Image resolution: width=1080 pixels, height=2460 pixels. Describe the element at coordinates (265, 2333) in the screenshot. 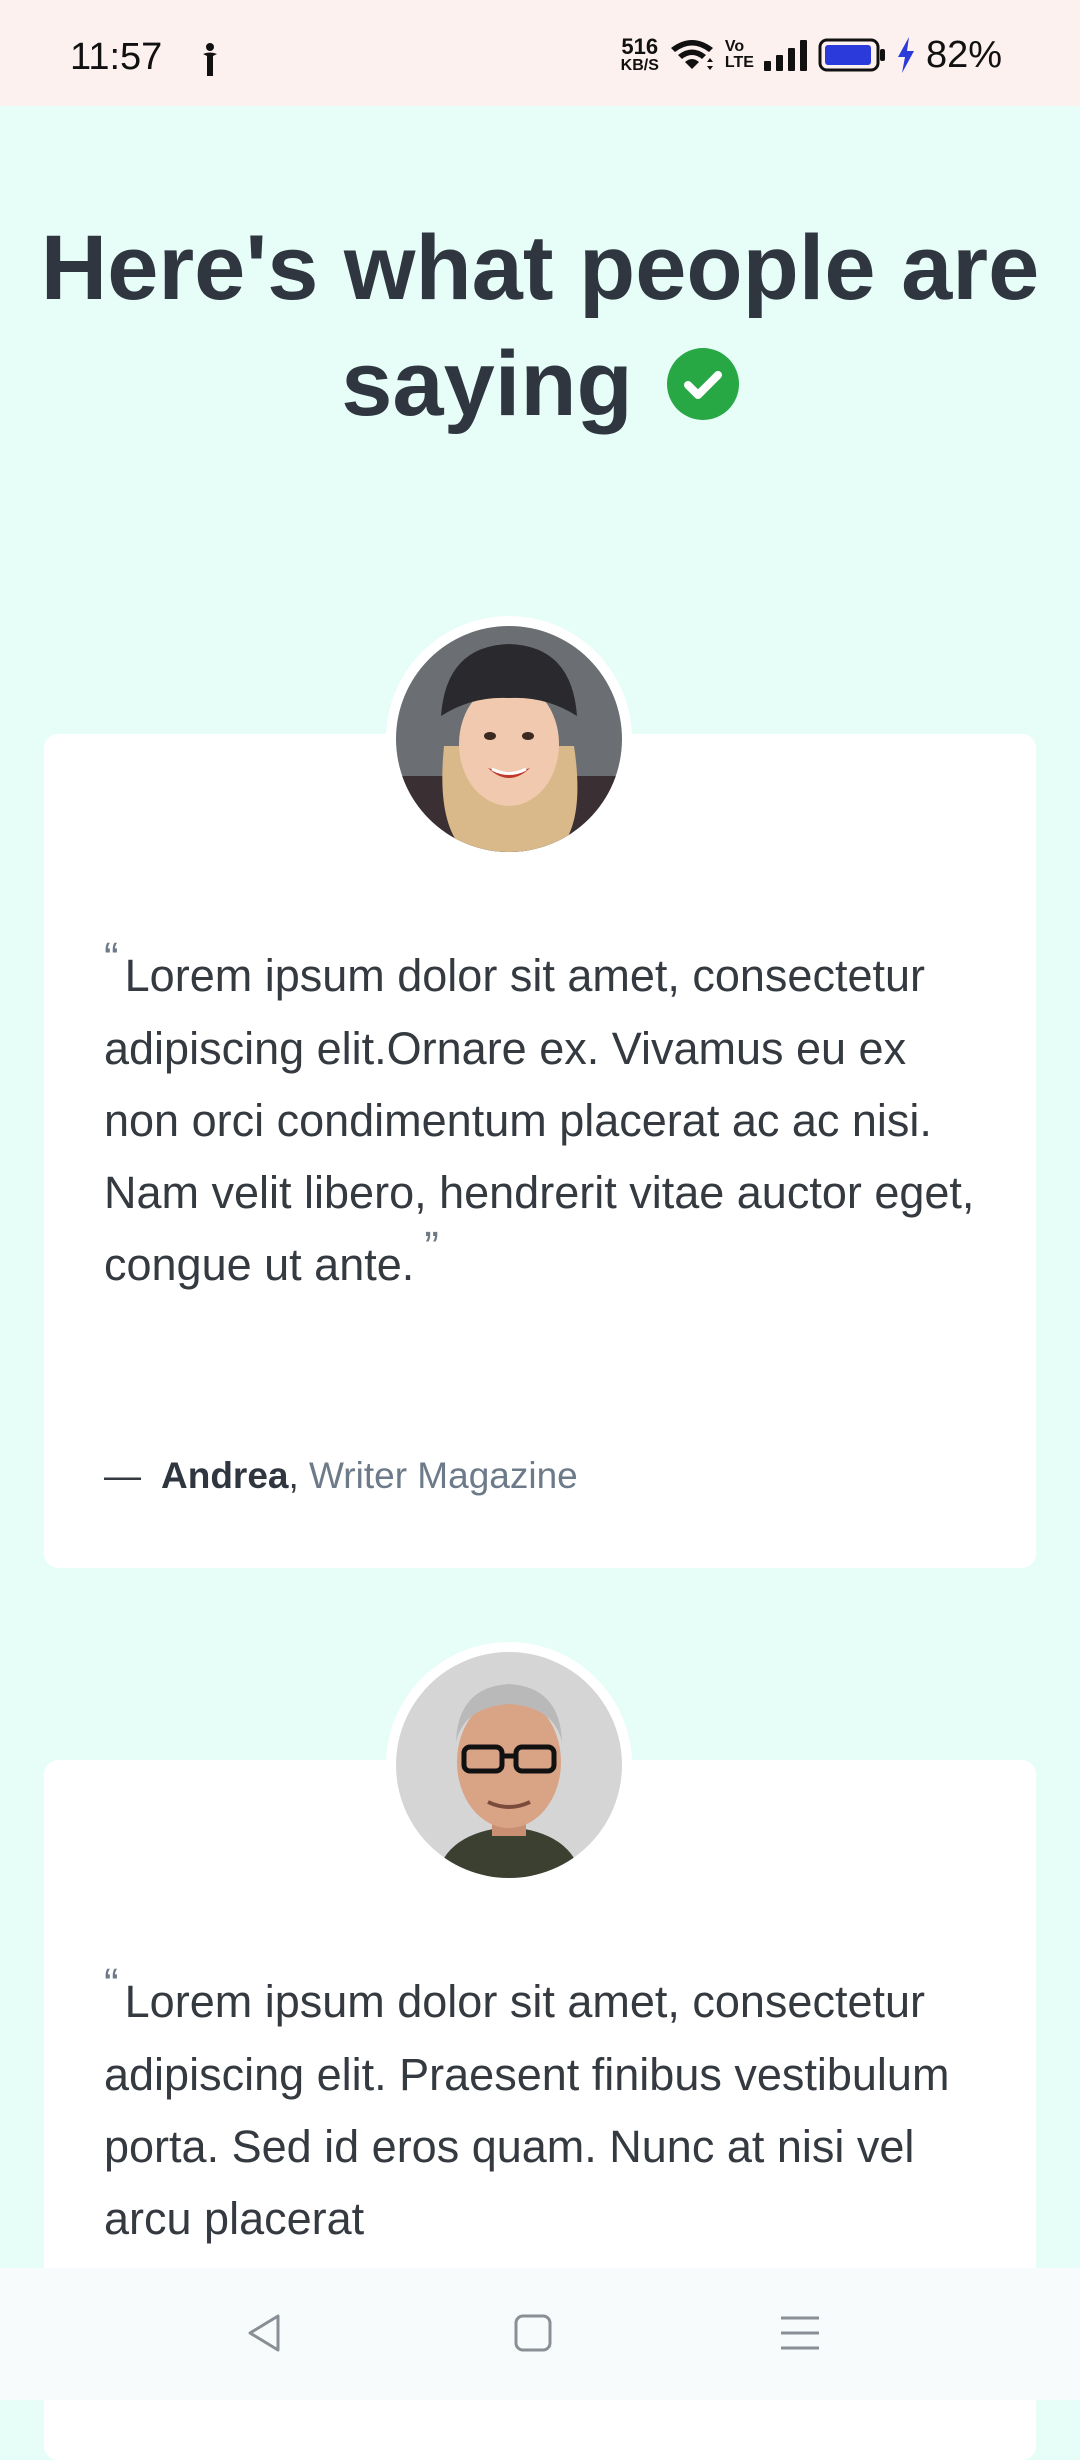

I see `back-triangle-icon` at that location.